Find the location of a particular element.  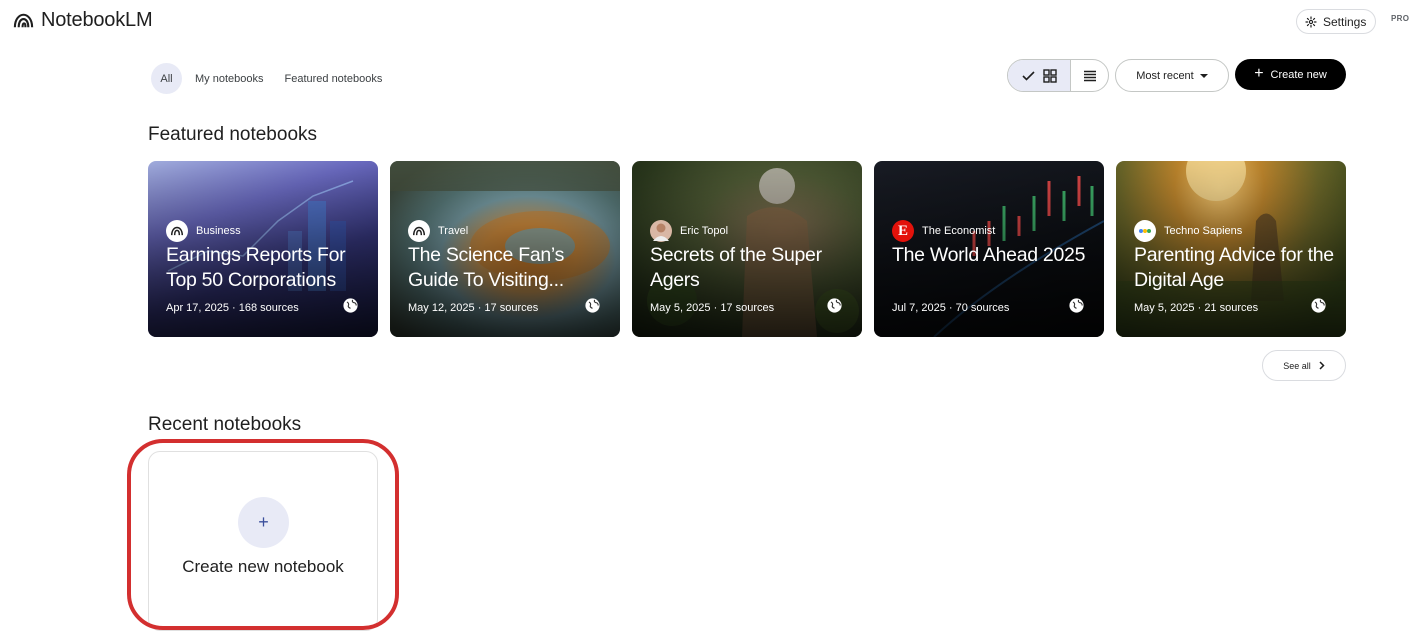

card-meta: Apr 17, 2025 · 168 sources is located at coordinates (232, 308).